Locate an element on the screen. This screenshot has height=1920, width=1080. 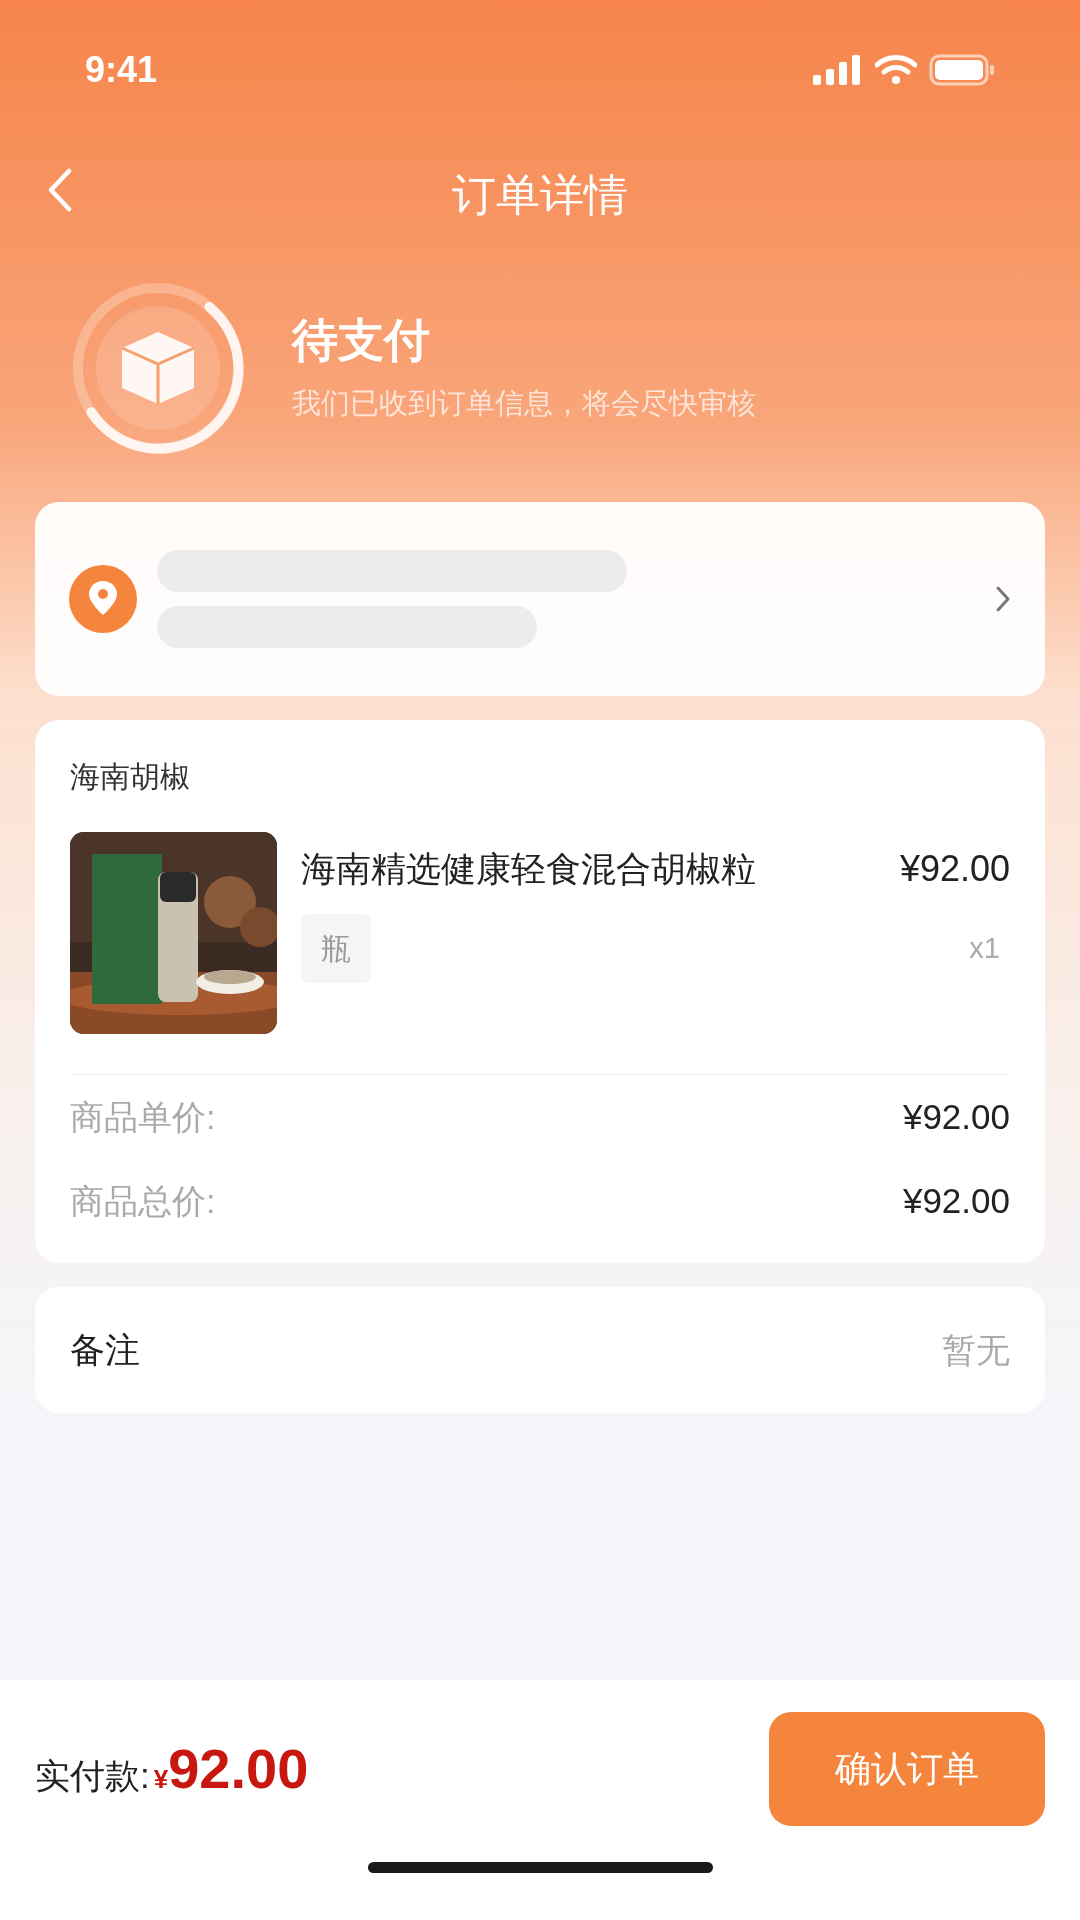
currency-sign: ¥ is located at coordinates (161, 1780).